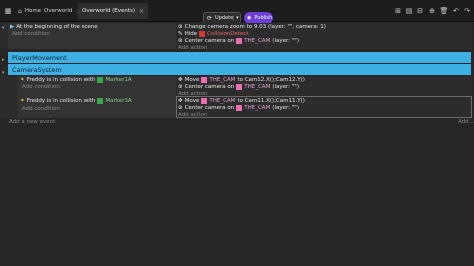 This screenshot has height=266, width=474. Describe the element at coordinates (241, 101) in the screenshot. I see `action-move: ✥ Move THE_CAM to Cam11.X();Cam11.Y()` at that location.